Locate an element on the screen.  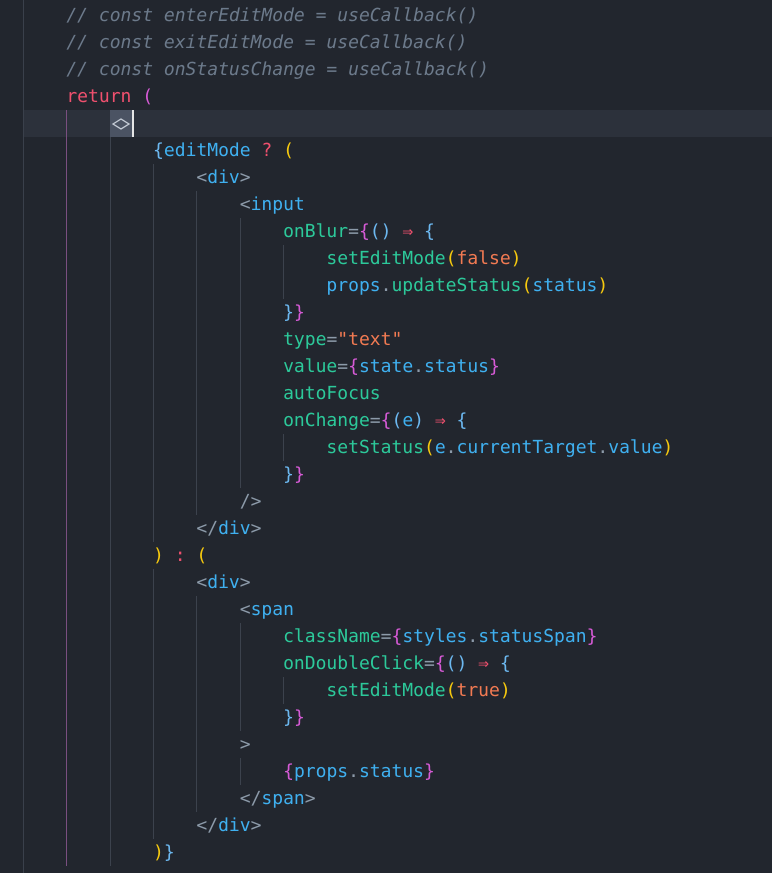
code-line: )} is located at coordinates (386, 852).